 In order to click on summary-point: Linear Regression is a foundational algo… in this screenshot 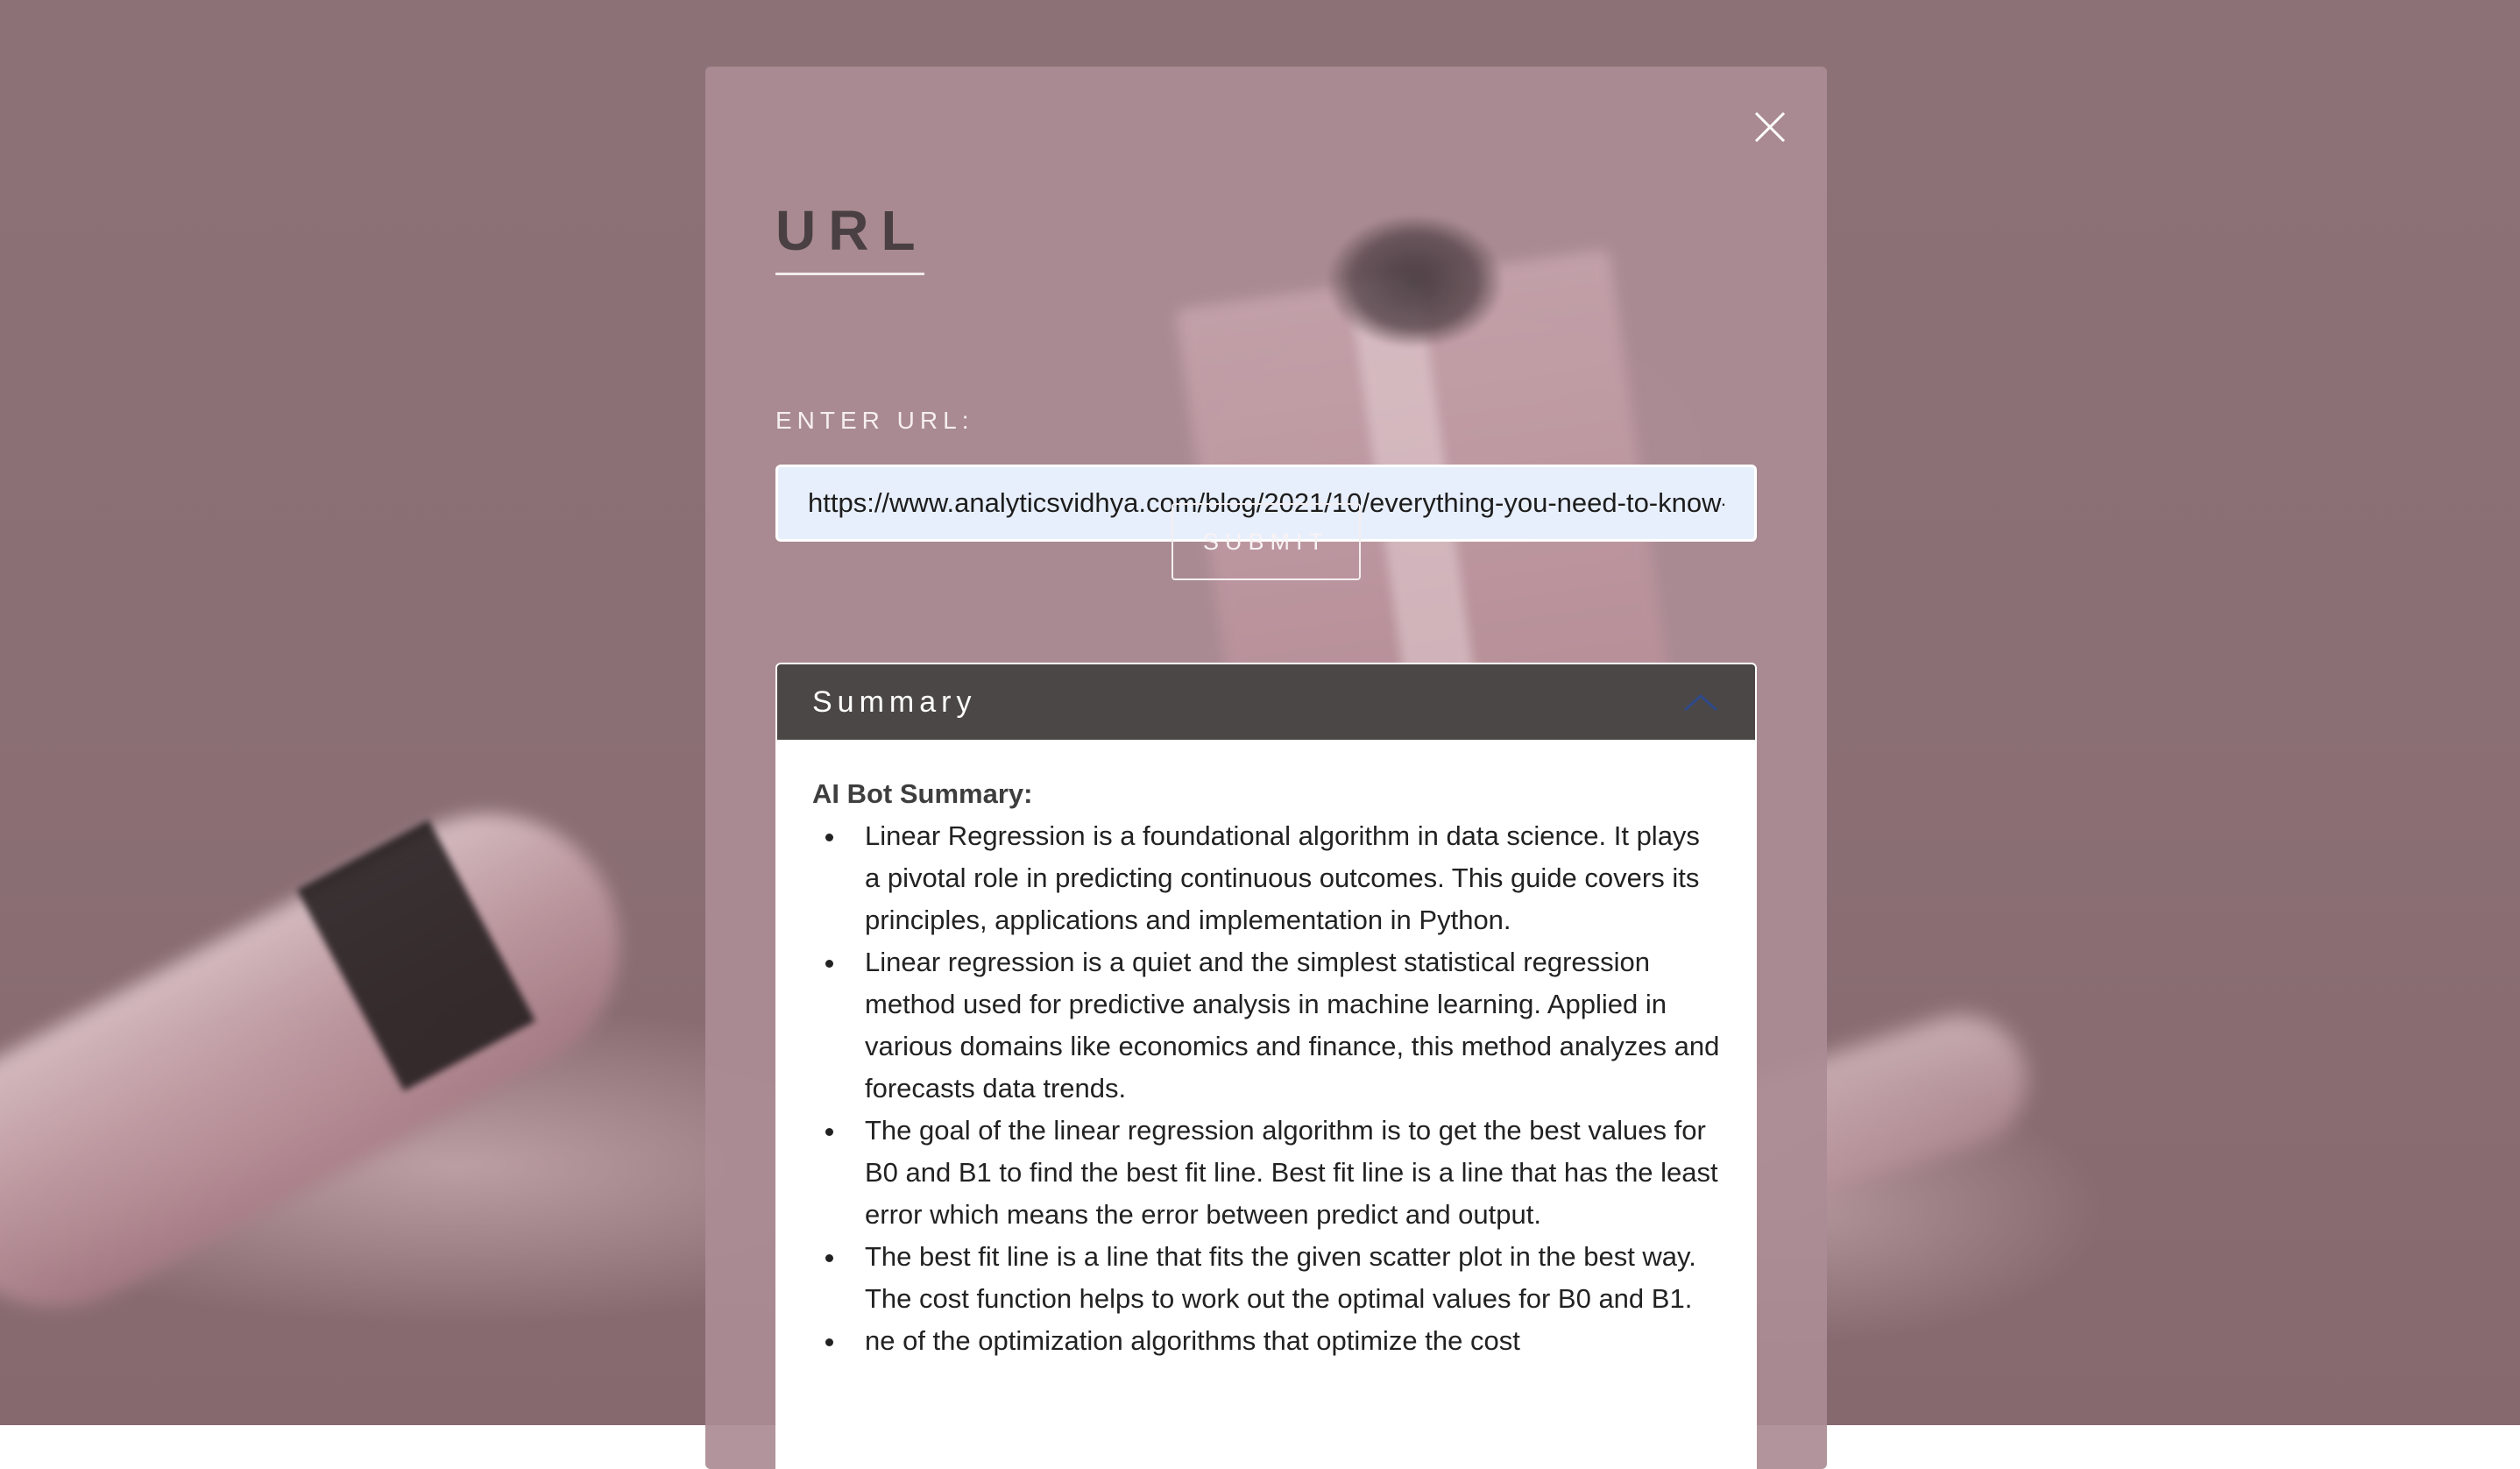, I will do `click(1283, 878)`.